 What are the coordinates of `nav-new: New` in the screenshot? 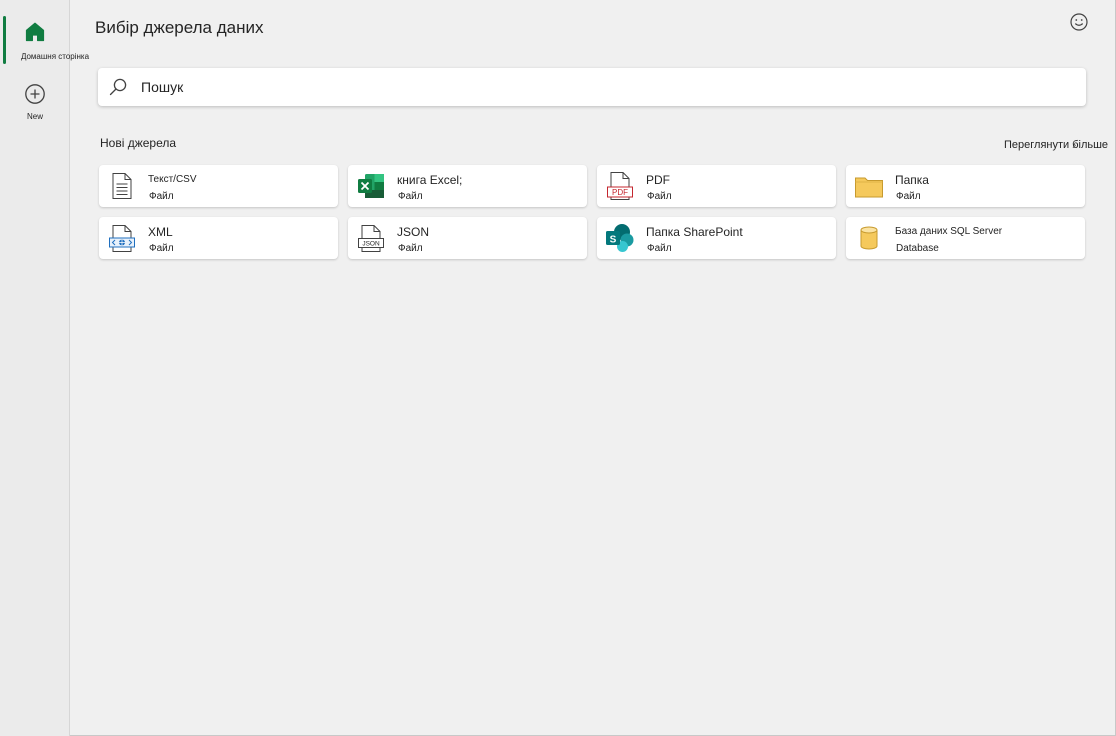 It's located at (35, 104).